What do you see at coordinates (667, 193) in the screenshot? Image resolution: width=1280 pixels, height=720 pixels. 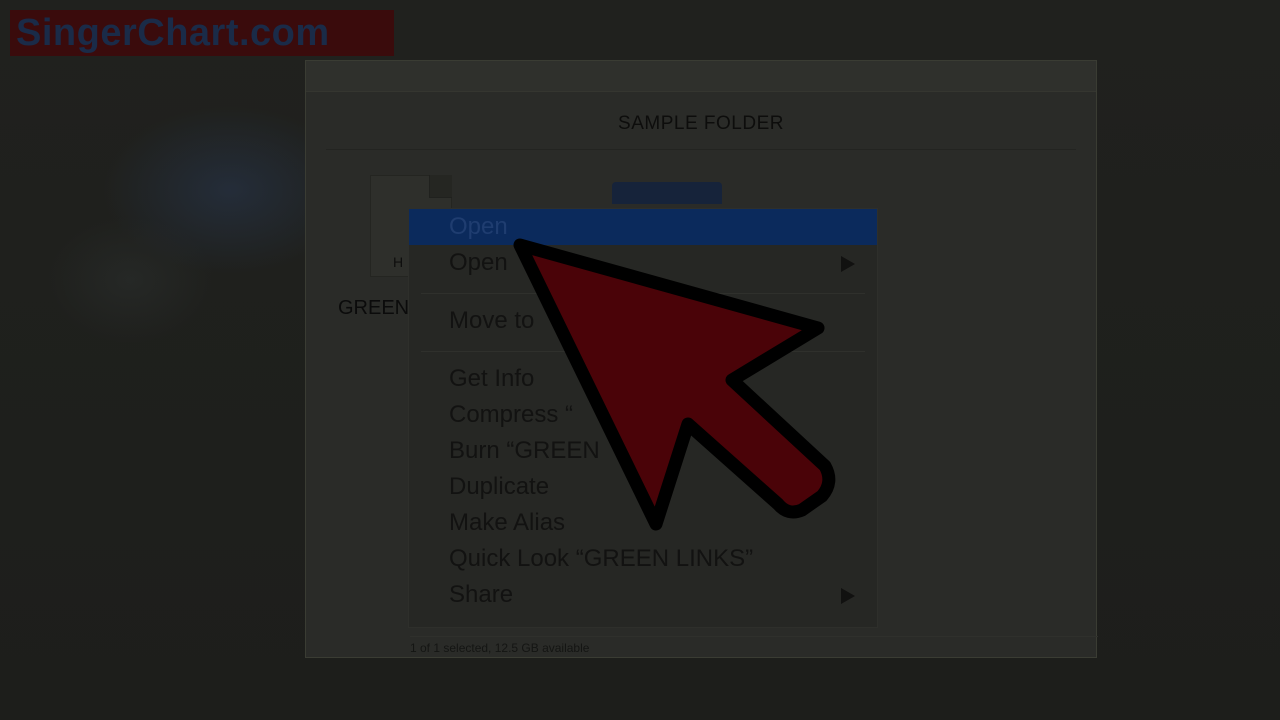 I see `folder-icon` at bounding box center [667, 193].